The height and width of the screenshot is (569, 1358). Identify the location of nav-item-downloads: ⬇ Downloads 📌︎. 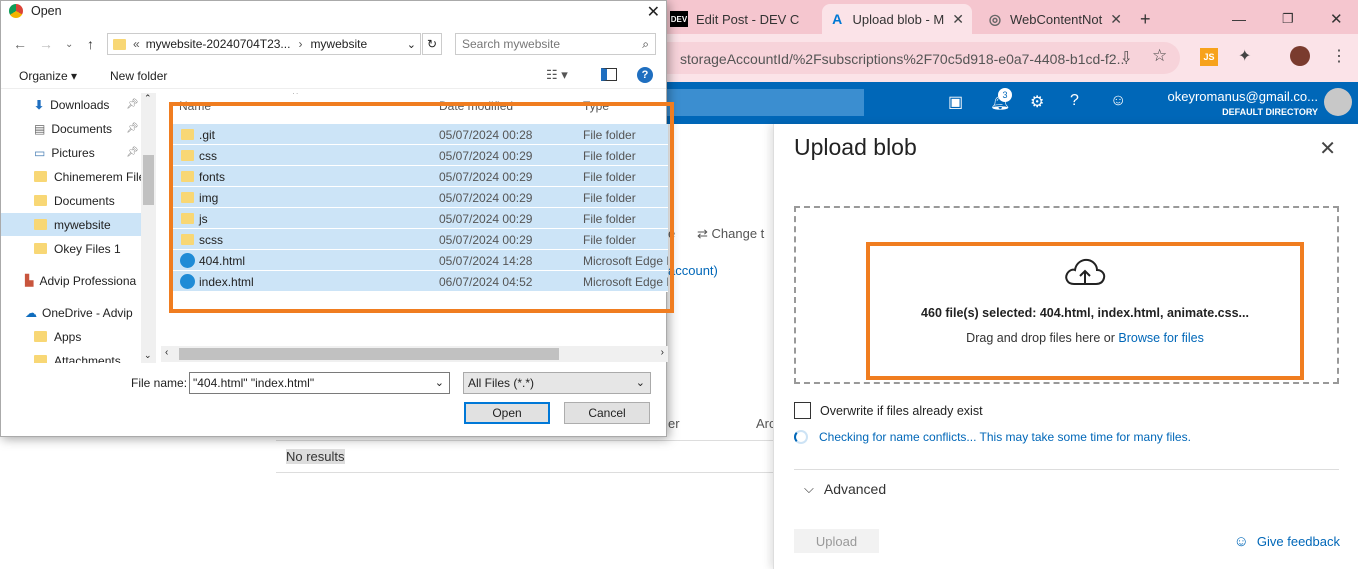
(71, 104).